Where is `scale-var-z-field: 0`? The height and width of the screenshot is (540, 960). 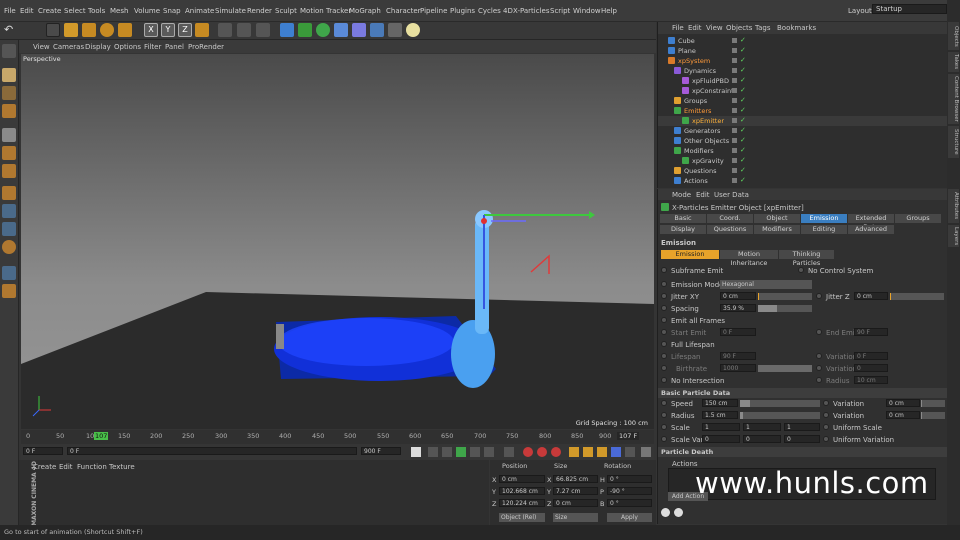
scale-var-z-field: 0 is located at coordinates (802, 439).